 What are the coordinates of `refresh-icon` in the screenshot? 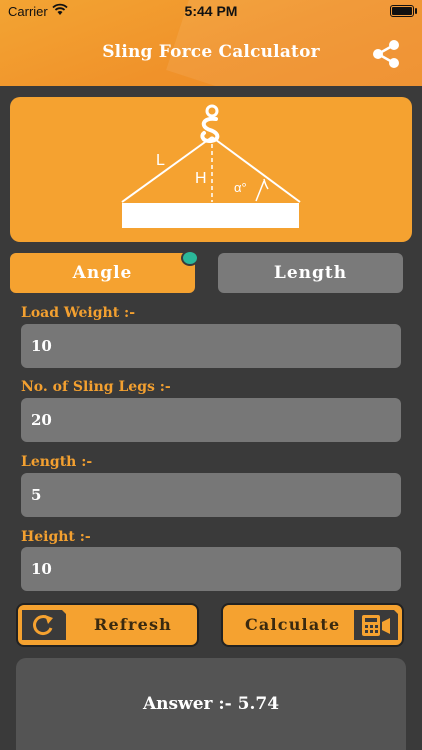 It's located at (44, 625).